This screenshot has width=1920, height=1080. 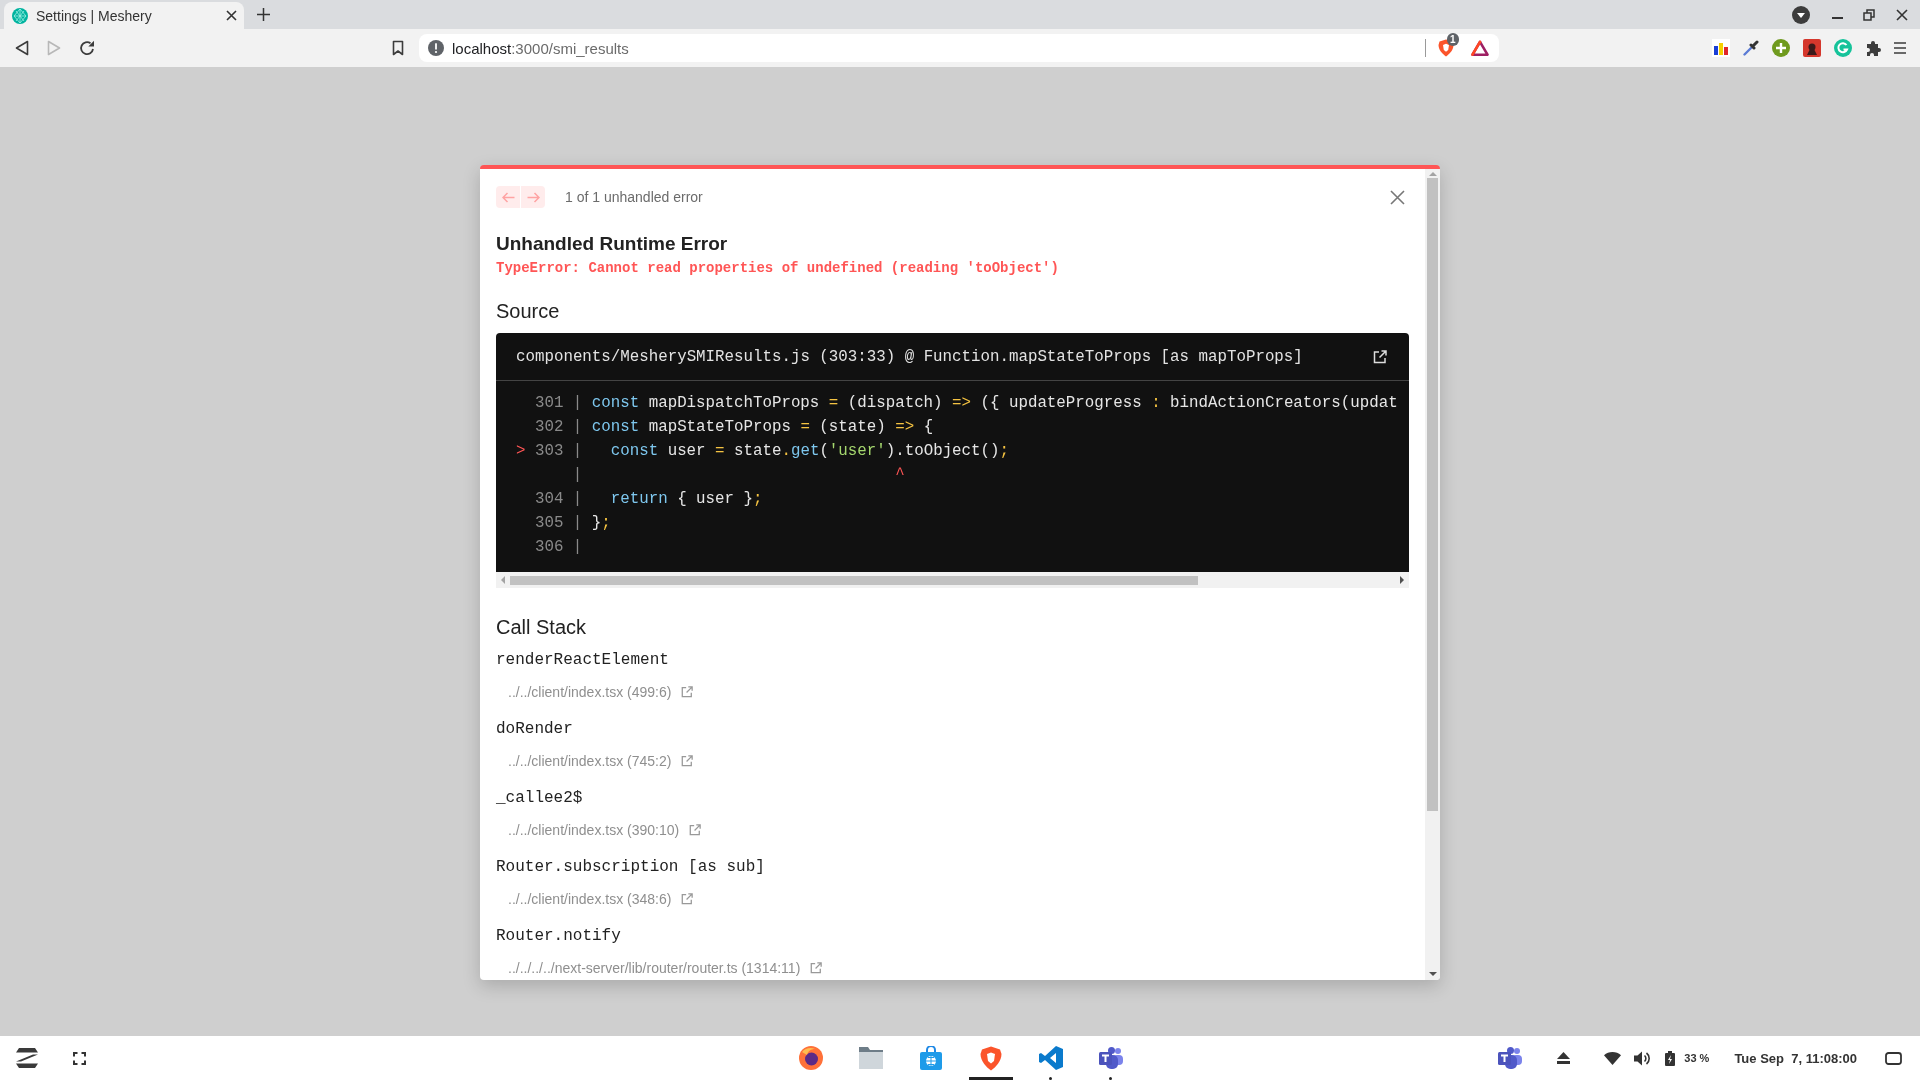 I want to click on error-caret: ^, so click(x=900, y=475).